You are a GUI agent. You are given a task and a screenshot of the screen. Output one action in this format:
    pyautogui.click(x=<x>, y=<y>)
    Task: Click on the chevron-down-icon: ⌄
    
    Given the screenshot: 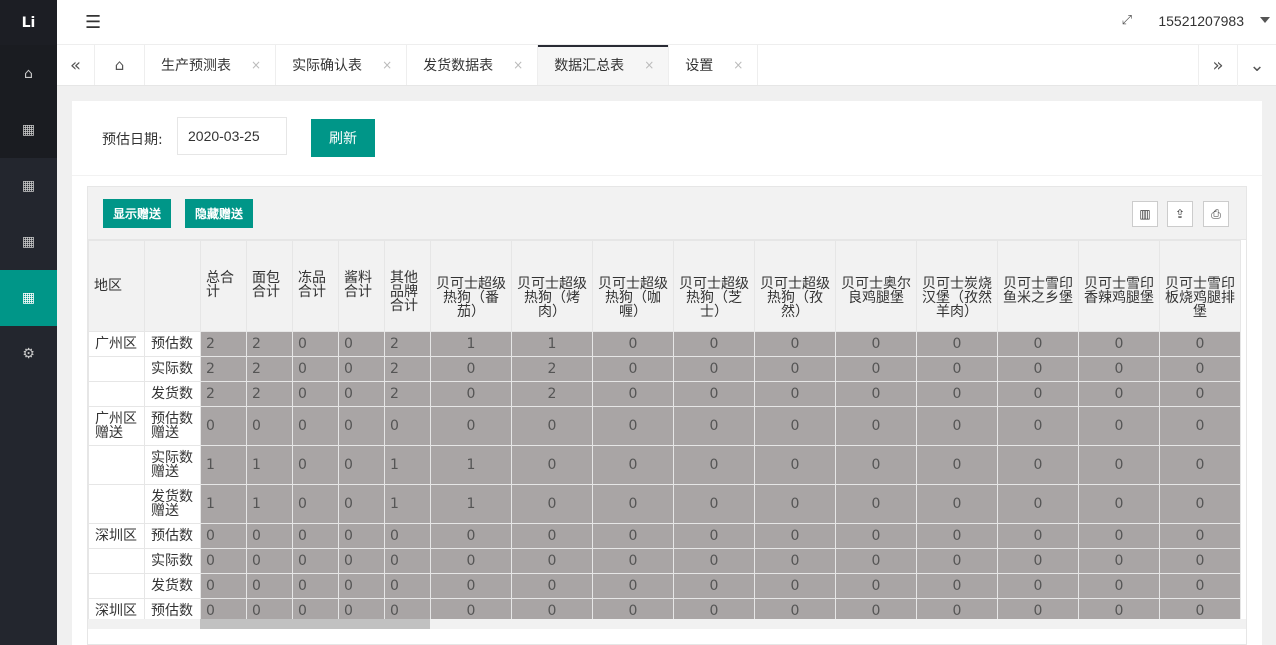 What is the action you would take?
    pyautogui.click(x=1257, y=65)
    